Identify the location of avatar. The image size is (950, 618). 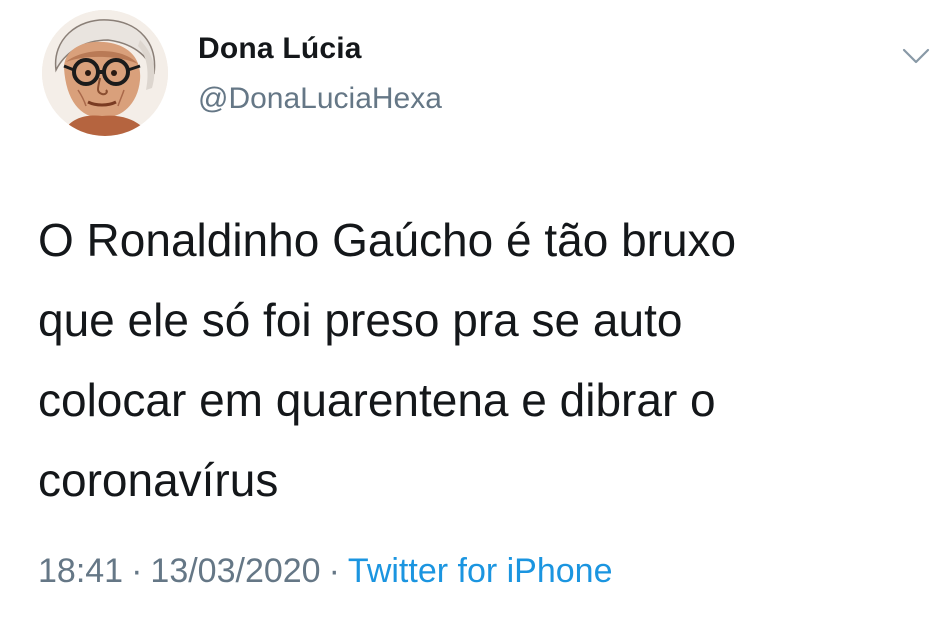
(105, 73).